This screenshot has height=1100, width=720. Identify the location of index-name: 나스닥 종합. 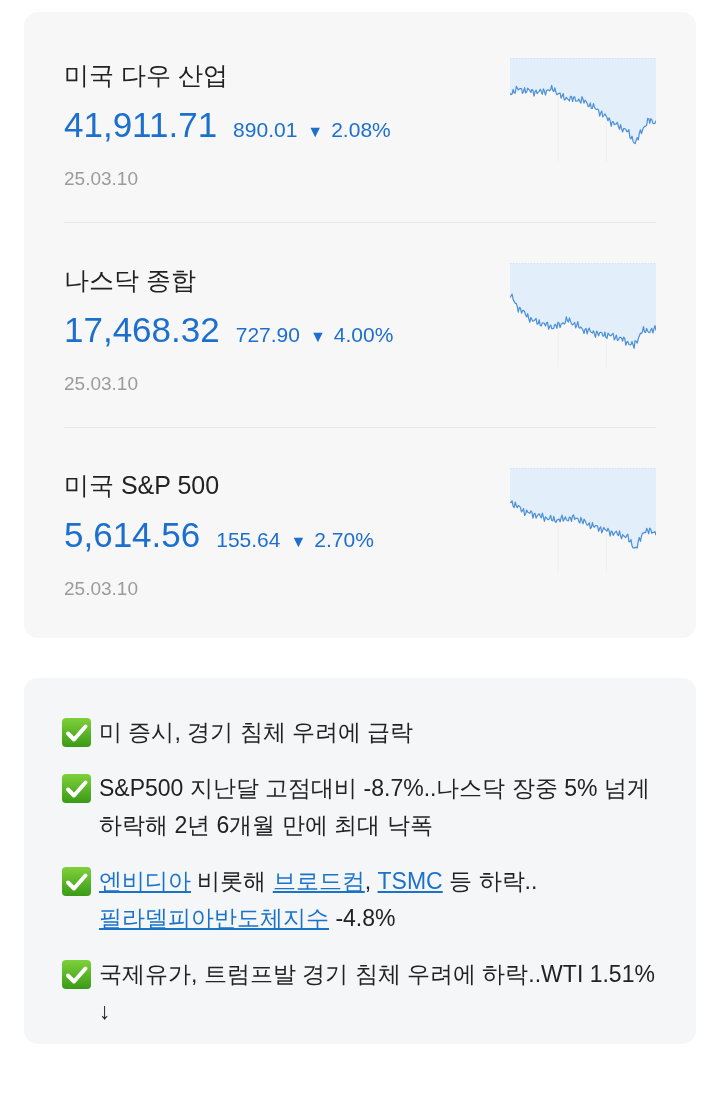
(130, 280).